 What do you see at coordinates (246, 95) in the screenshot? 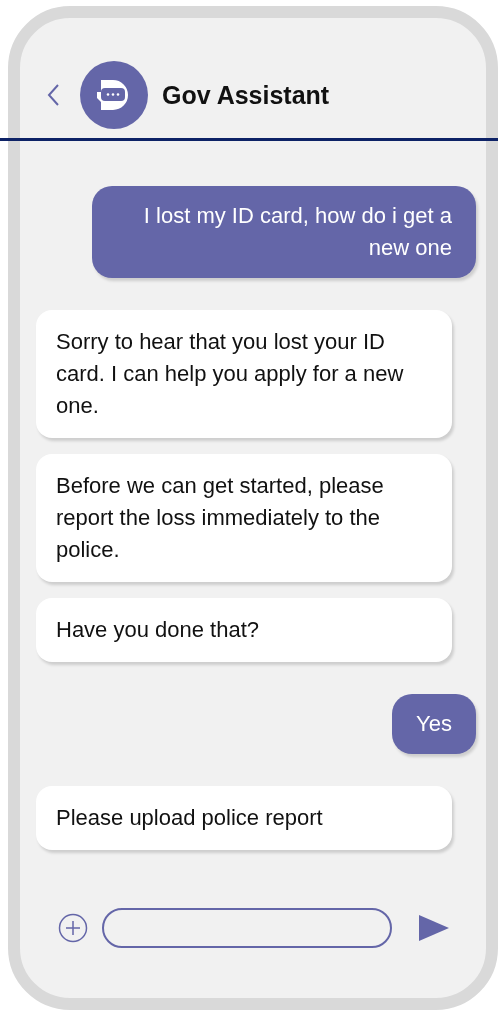
I see `chat-title: Gov Assistant` at bounding box center [246, 95].